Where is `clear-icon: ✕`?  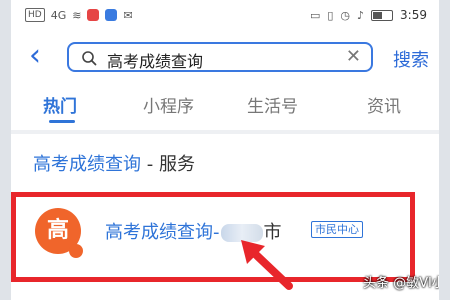 clear-icon: ✕ is located at coordinates (353, 57).